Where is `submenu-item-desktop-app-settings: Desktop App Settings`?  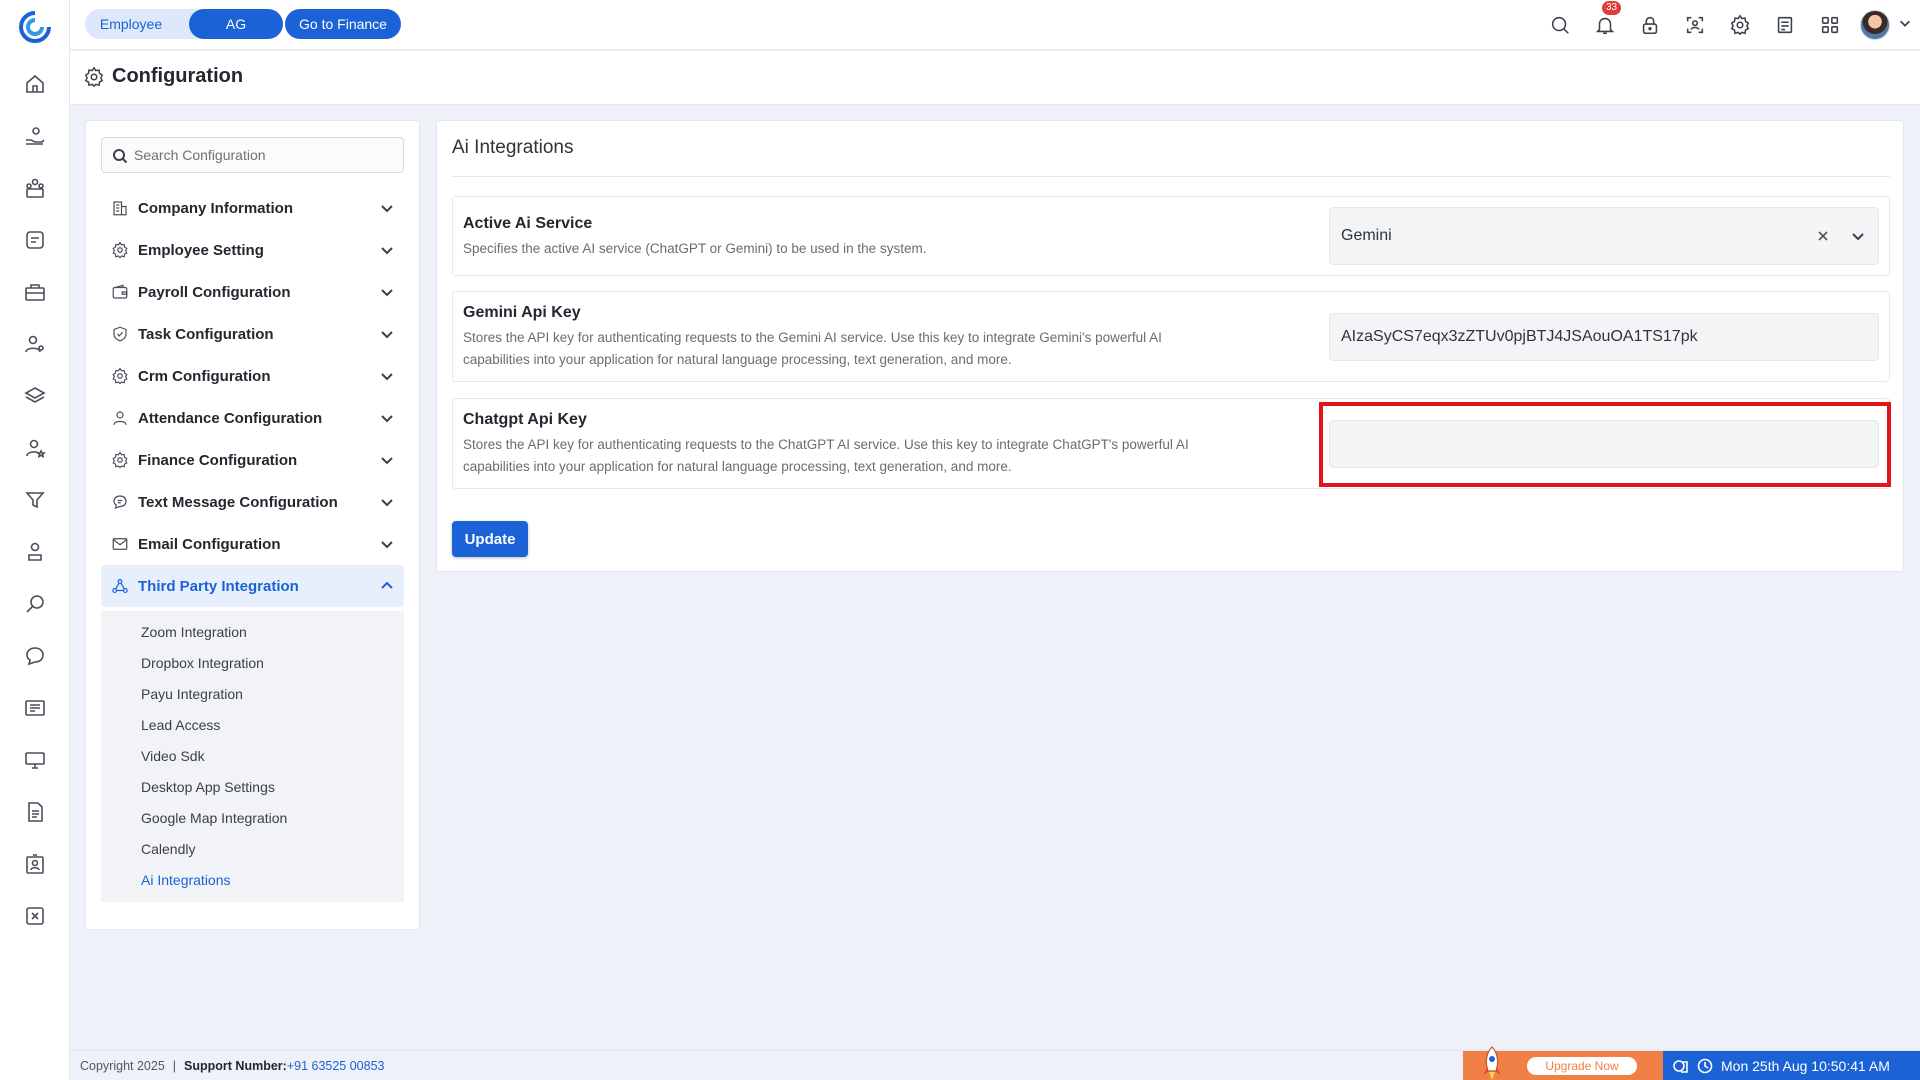 submenu-item-desktop-app-settings: Desktop App Settings is located at coordinates (252, 787).